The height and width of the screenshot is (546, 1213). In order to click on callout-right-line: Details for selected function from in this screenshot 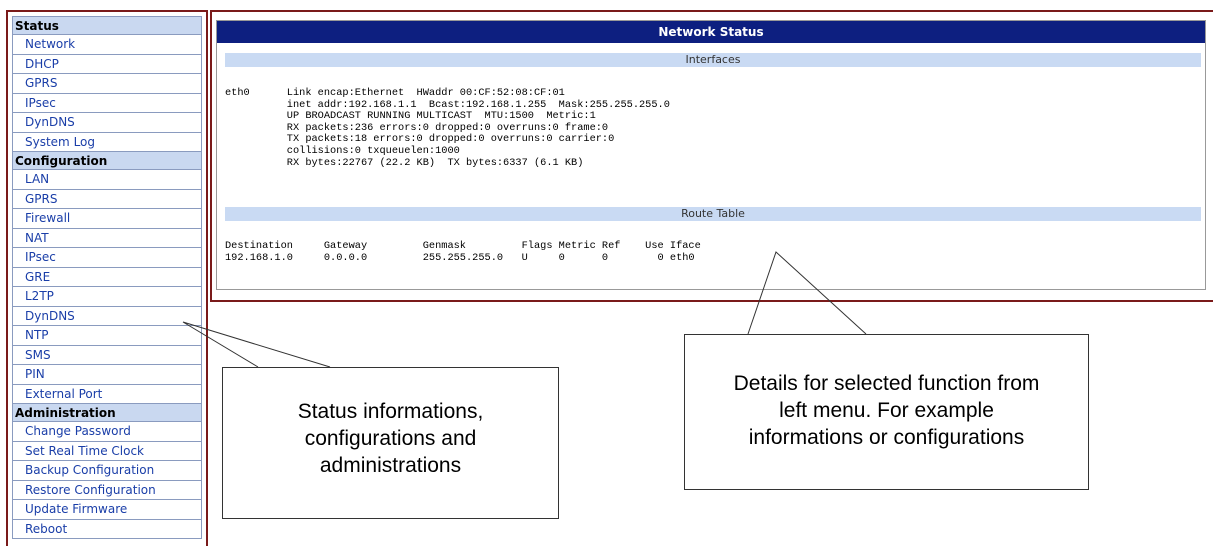, I will do `click(886, 383)`.